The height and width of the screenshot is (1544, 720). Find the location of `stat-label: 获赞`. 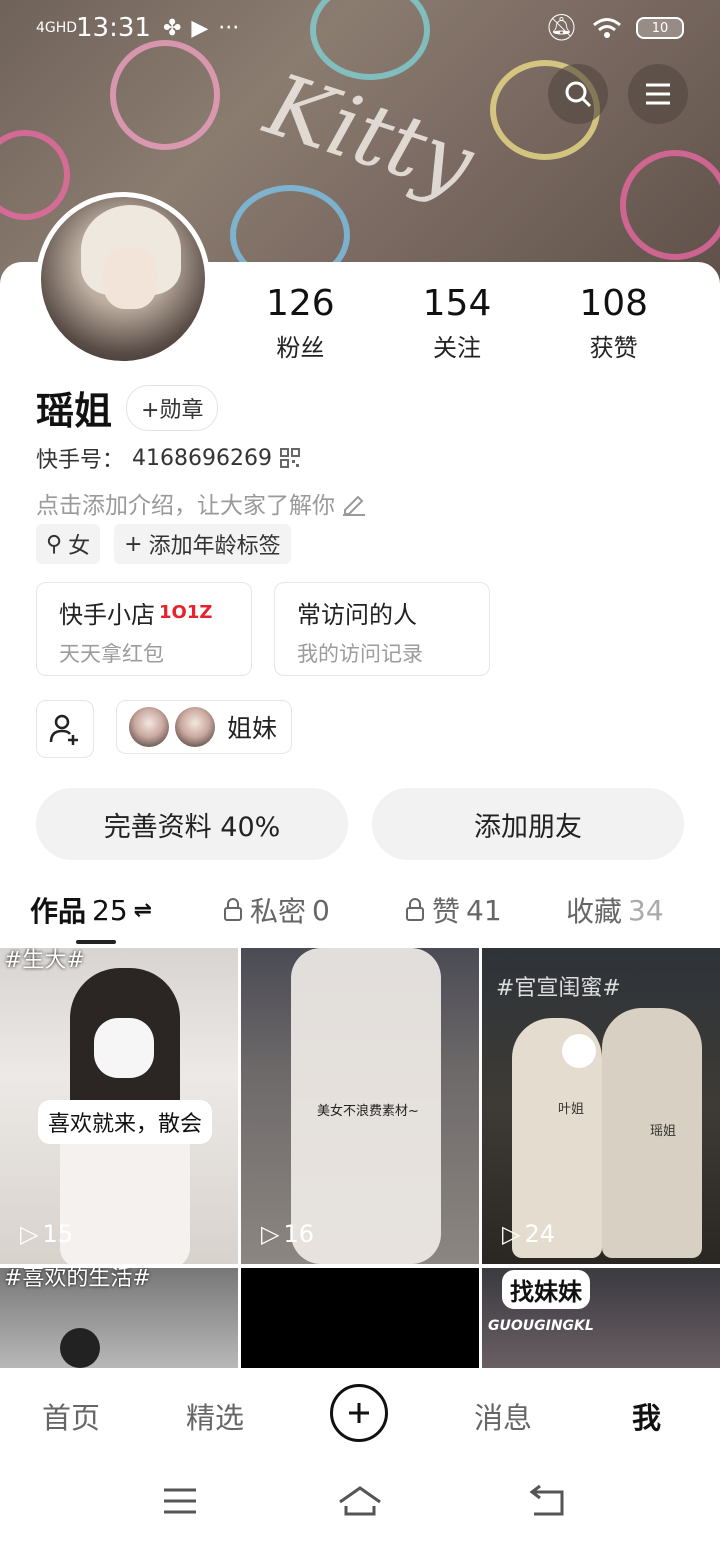

stat-label: 获赞 is located at coordinates (613, 348).